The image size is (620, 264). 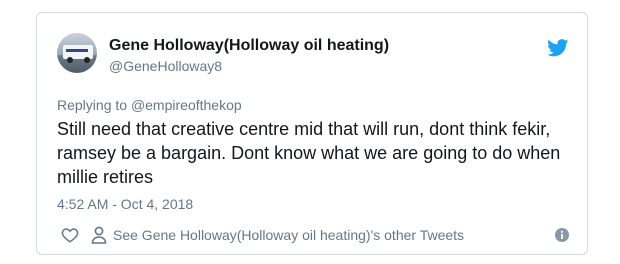 I want to click on replying-prefix: Replying to, so click(x=94, y=105).